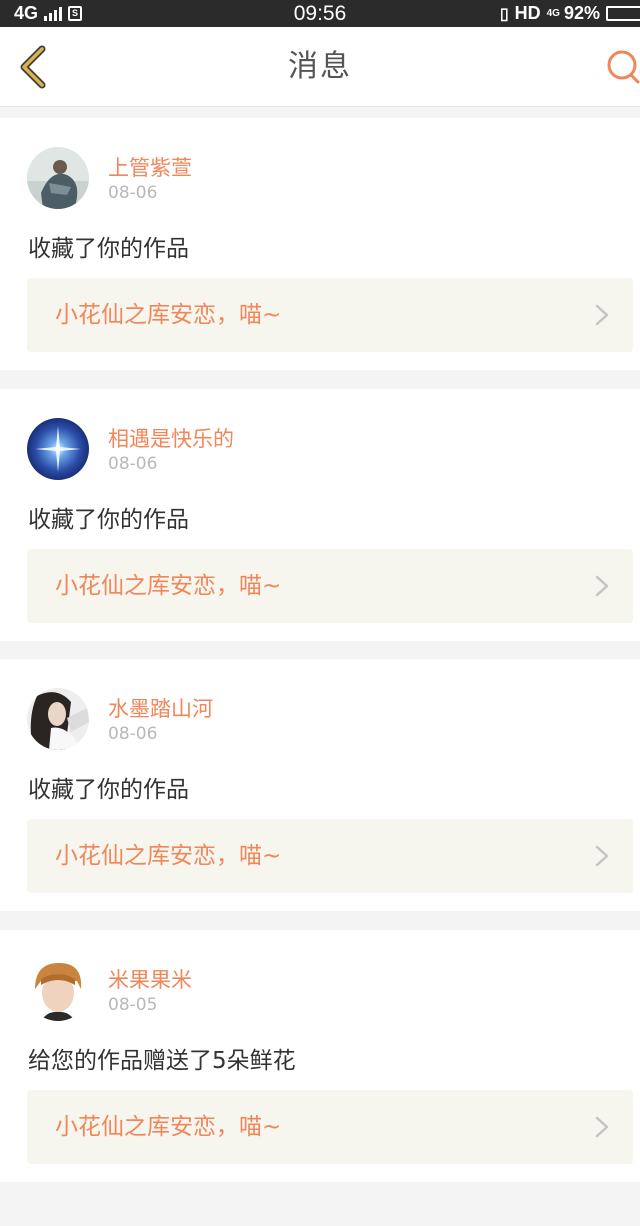  I want to click on vibrate-icon: ▯, so click(504, 14).